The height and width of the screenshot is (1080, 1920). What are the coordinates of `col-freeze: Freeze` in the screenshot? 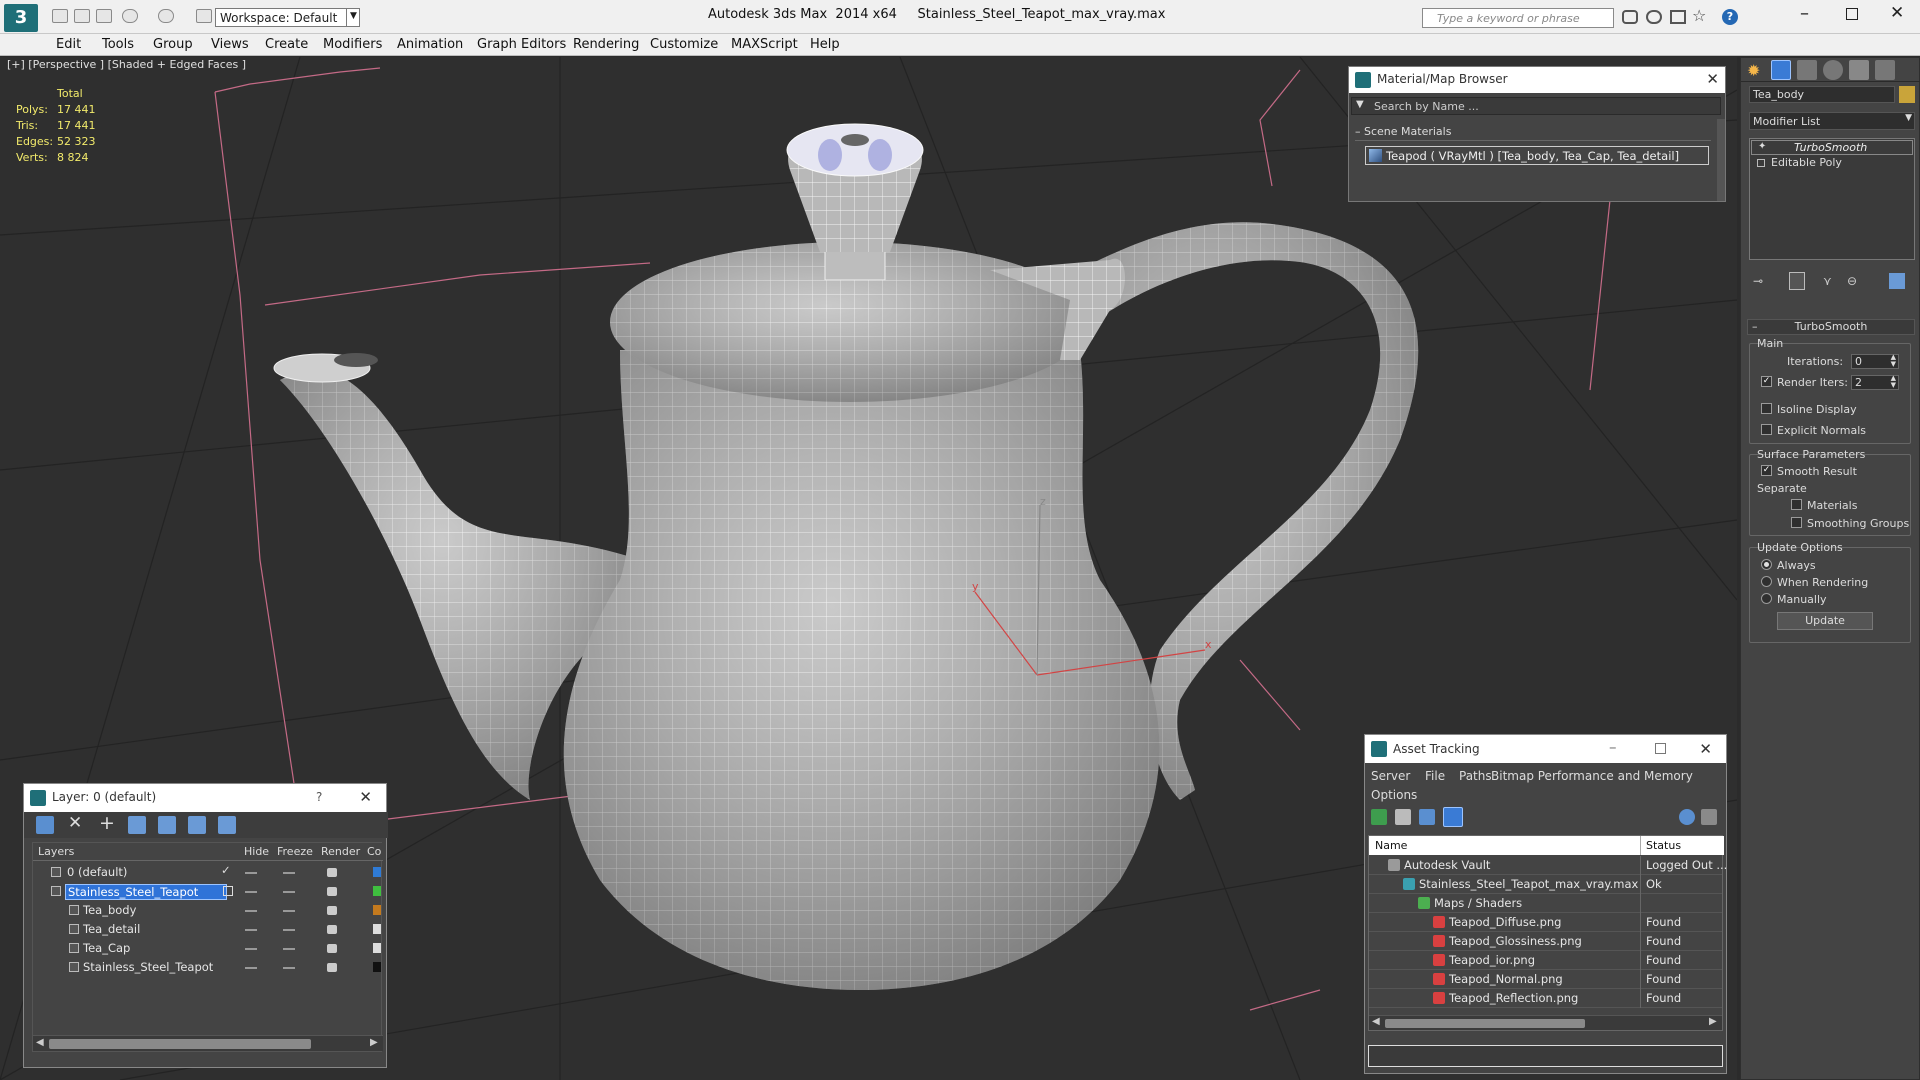 It's located at (295, 851).